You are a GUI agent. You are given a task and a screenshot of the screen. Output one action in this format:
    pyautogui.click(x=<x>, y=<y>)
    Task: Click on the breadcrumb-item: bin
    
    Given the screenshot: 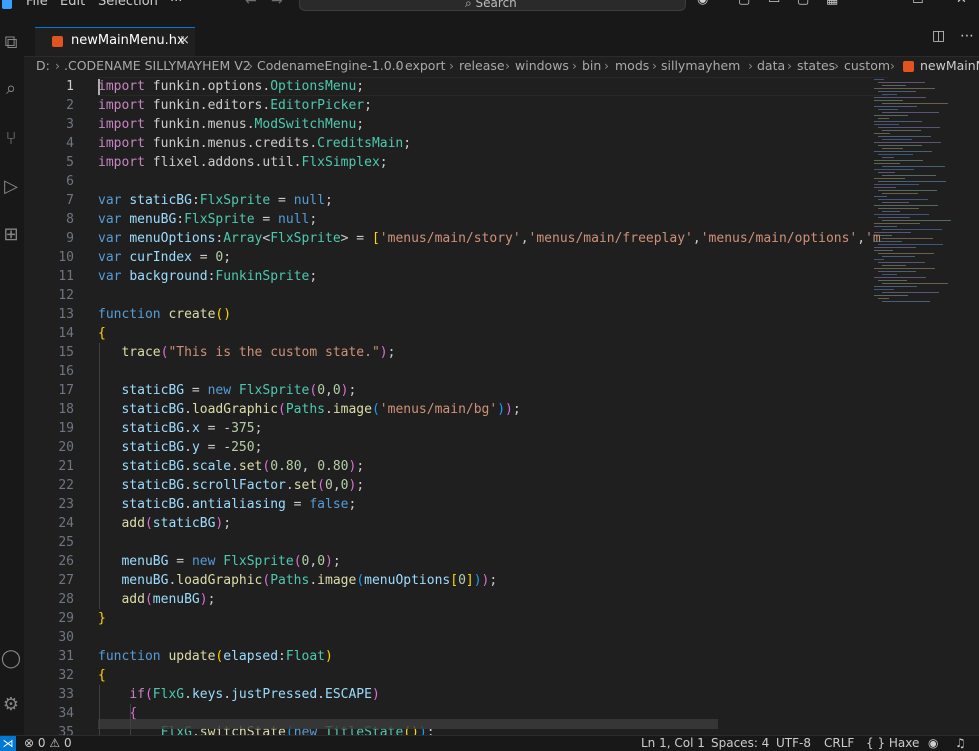 What is the action you would take?
    pyautogui.click(x=591, y=65)
    